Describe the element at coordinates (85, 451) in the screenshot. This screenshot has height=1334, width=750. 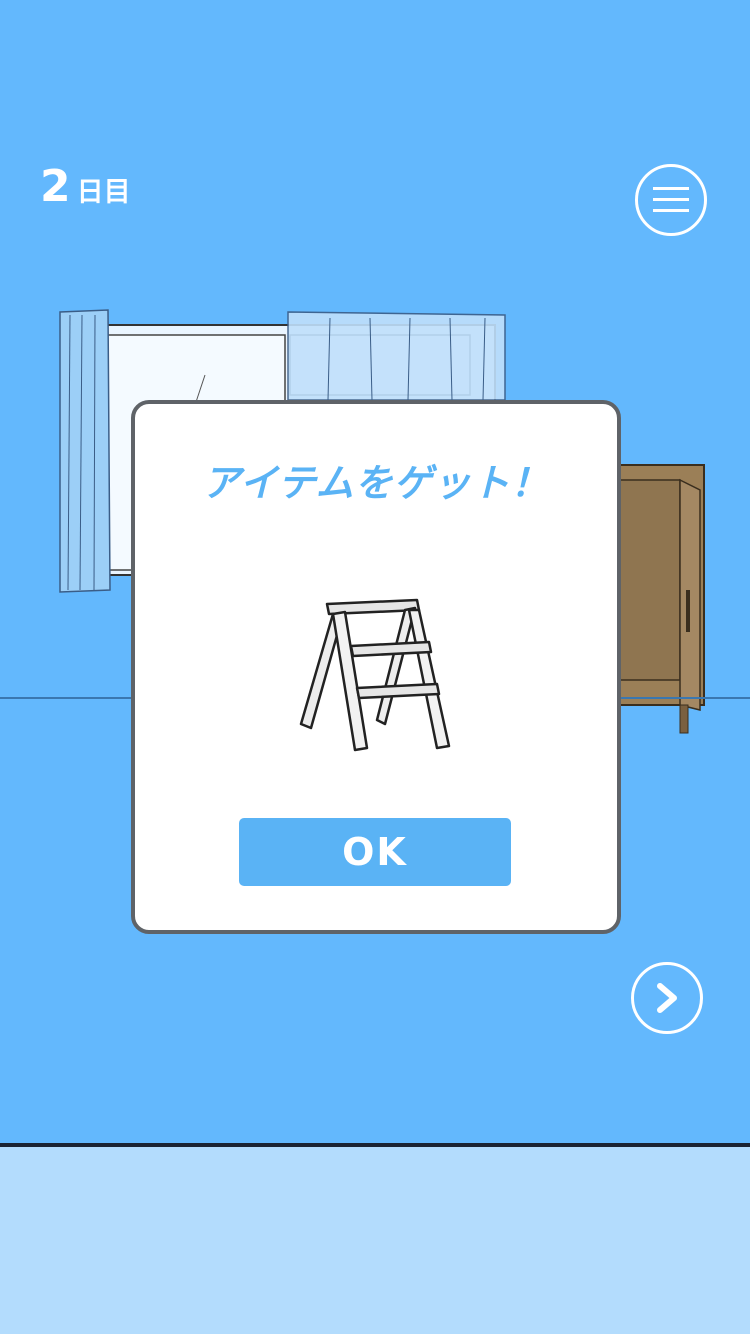
I see `left-curtain` at that location.